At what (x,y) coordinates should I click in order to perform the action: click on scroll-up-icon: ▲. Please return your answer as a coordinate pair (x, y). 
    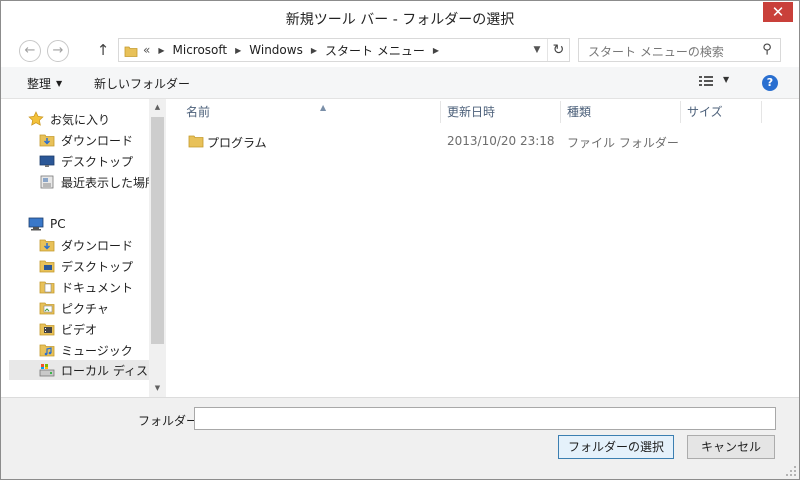
    Looking at the image, I should click on (157, 107).